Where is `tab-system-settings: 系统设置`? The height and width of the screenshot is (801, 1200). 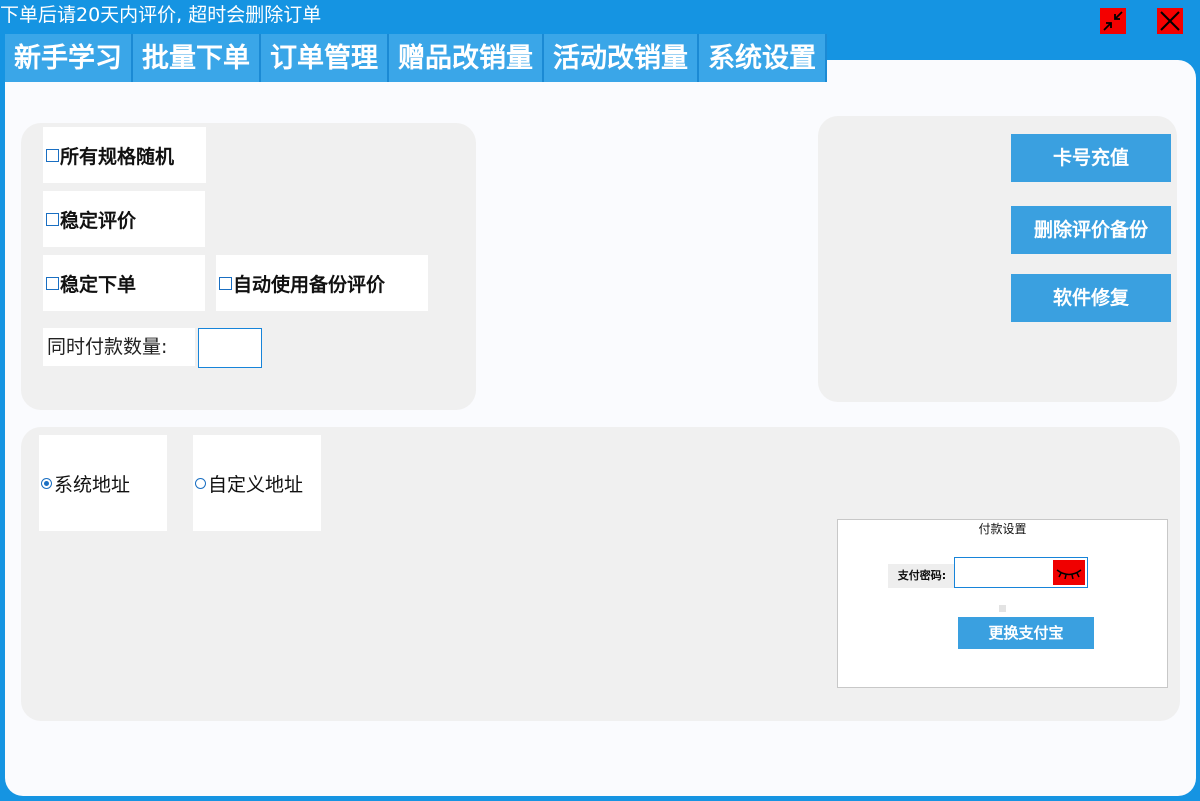
tab-system-settings: 系统设置 is located at coordinates (763, 58).